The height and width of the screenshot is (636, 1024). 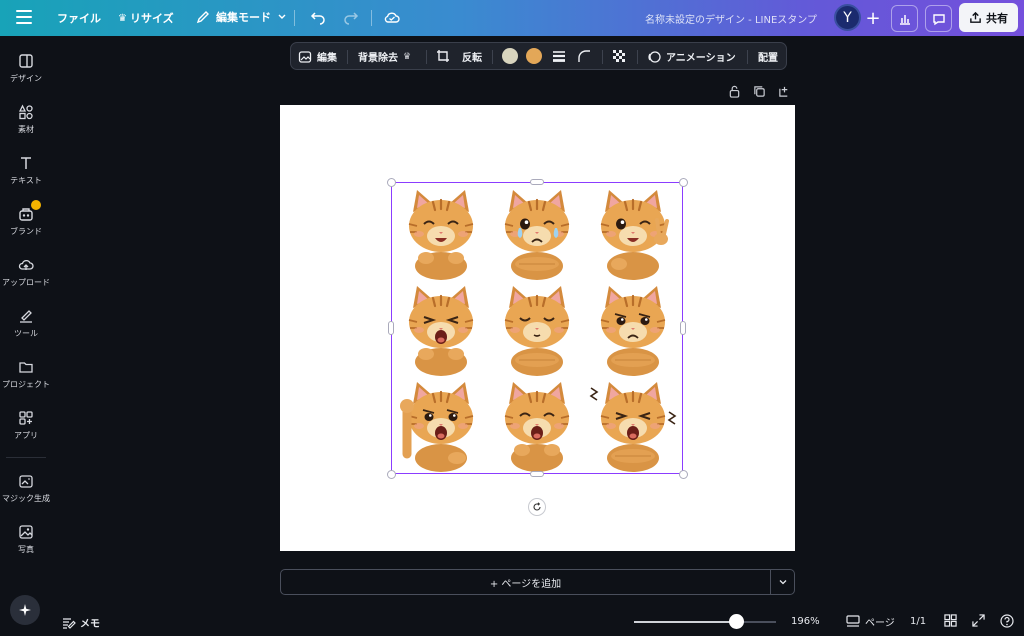 What do you see at coordinates (683, 474) in the screenshot?
I see `resize-handle-se` at bounding box center [683, 474].